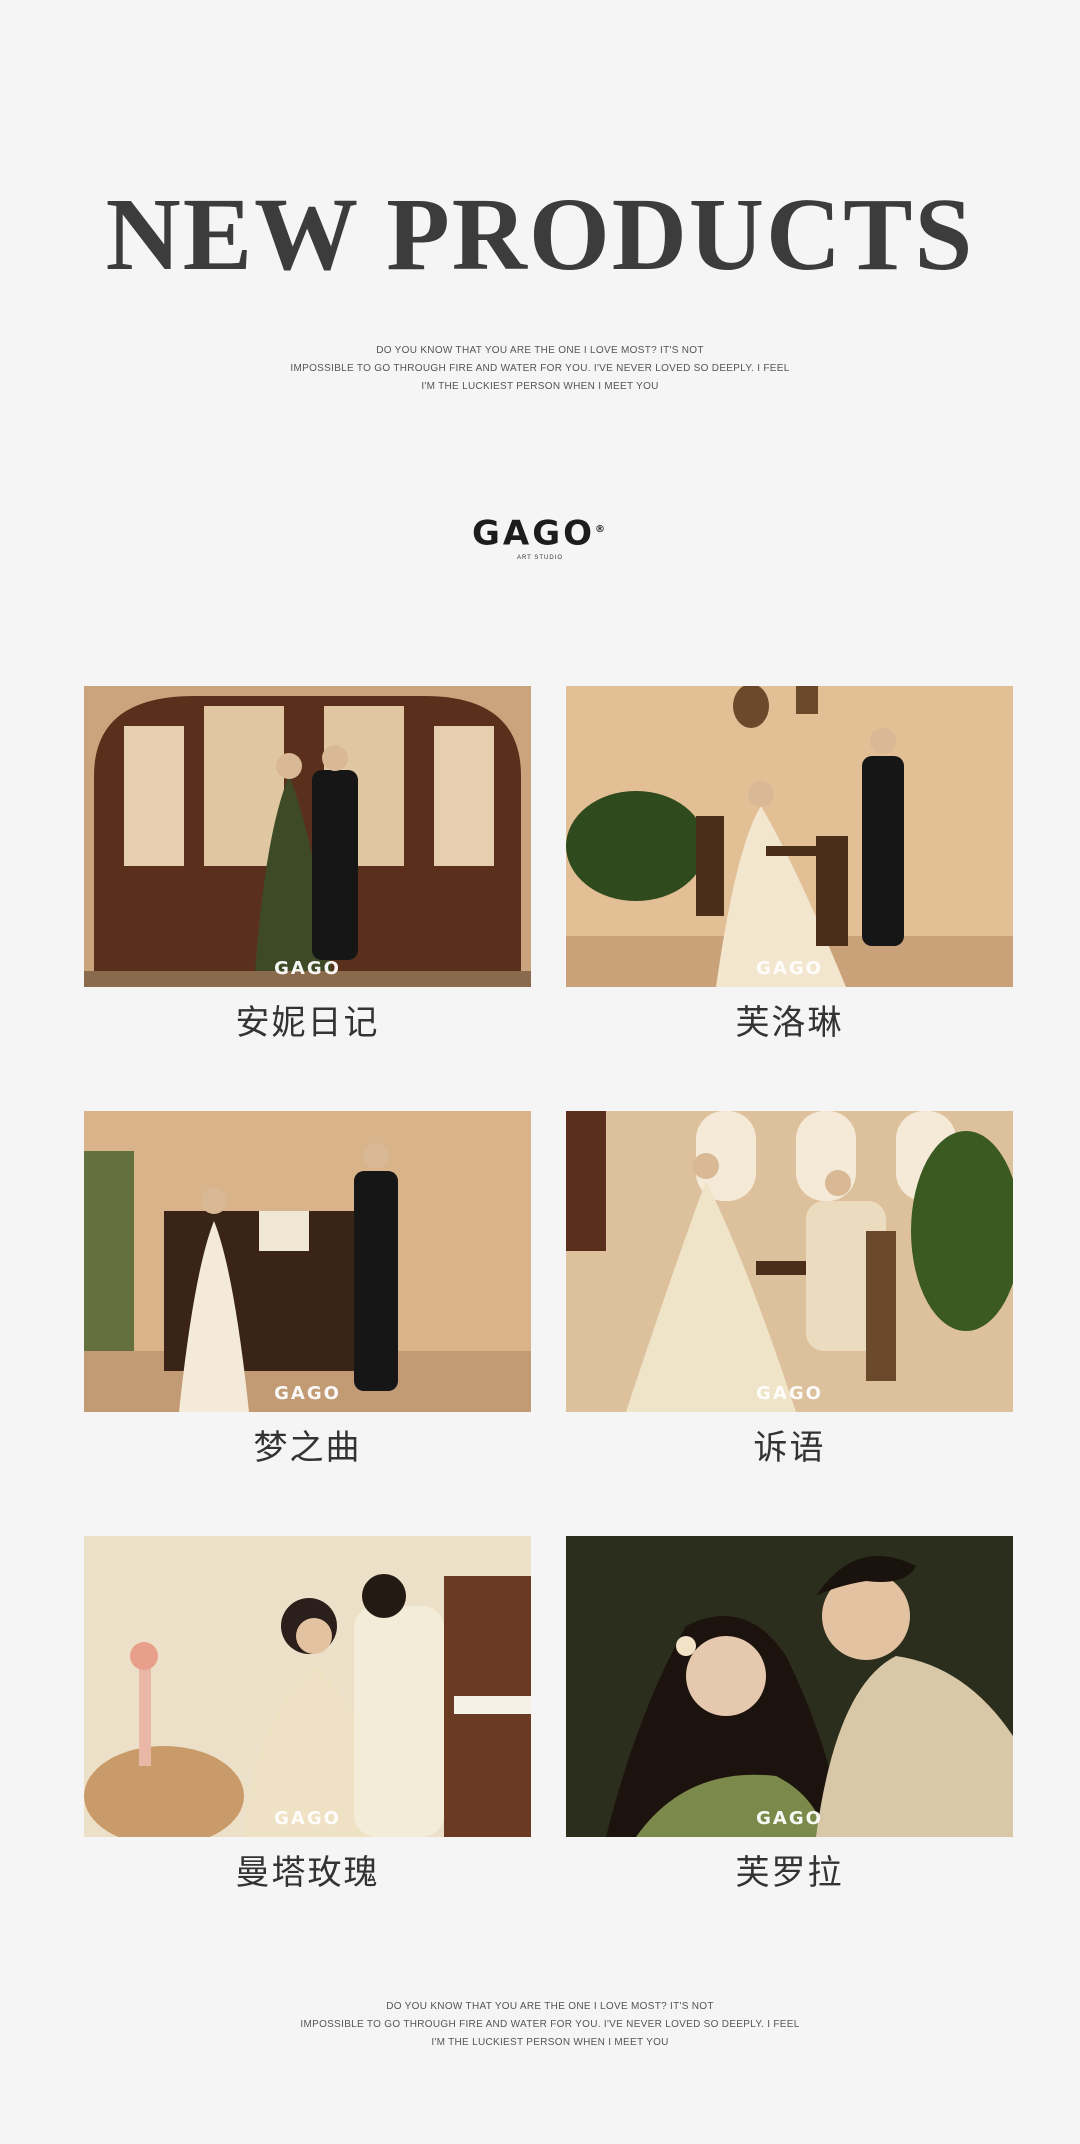  I want to click on product-card: GAGO 安妮日记, so click(307, 865).